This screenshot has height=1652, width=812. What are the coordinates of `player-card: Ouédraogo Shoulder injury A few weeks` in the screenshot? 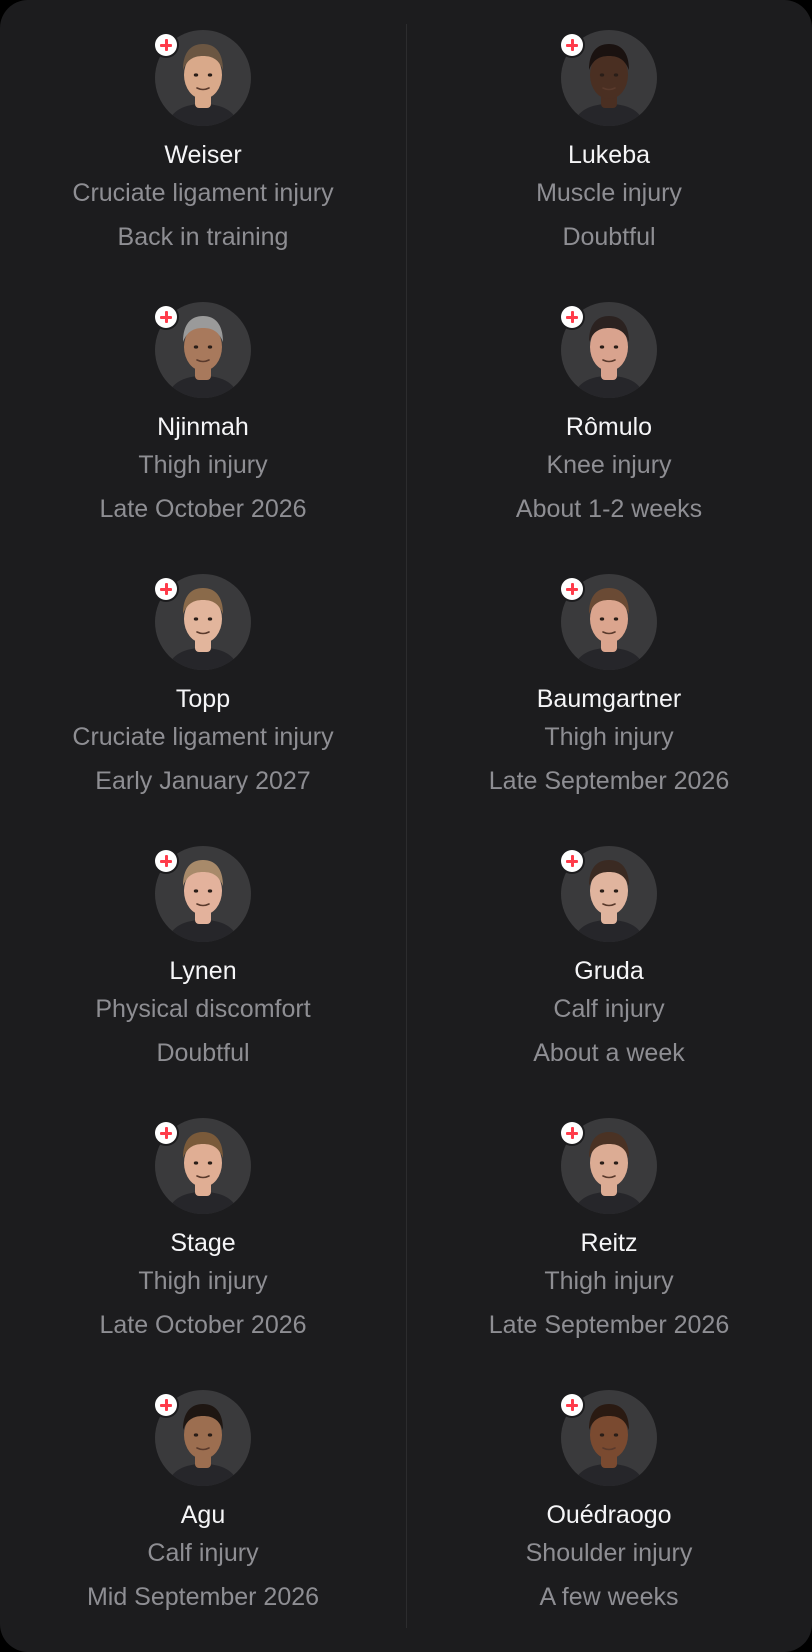 It's located at (609, 1521).